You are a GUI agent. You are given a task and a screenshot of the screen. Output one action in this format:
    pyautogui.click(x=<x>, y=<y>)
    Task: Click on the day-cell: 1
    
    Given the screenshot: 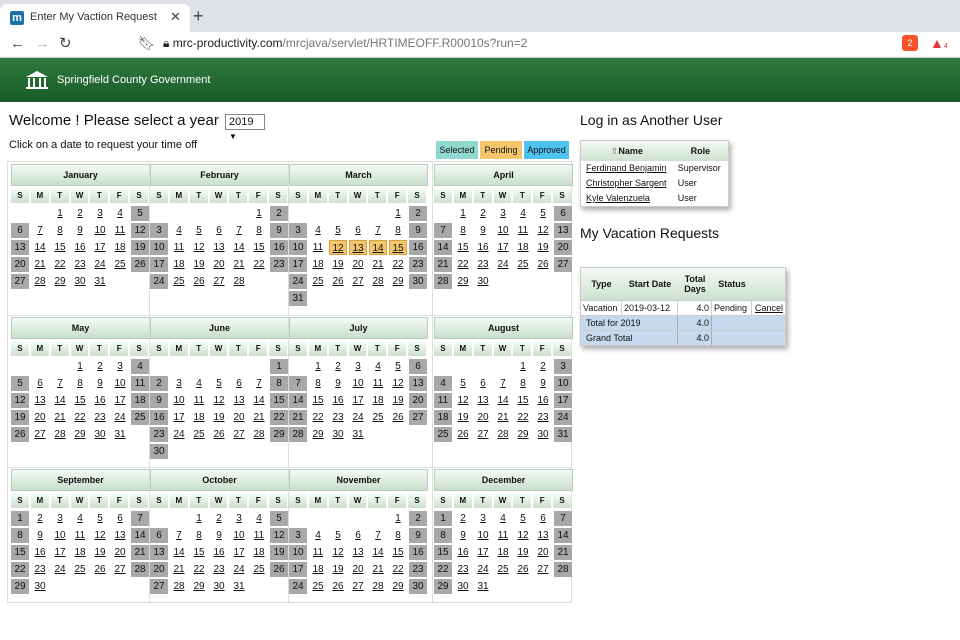 What is the action you would take?
    pyautogui.click(x=60, y=213)
    